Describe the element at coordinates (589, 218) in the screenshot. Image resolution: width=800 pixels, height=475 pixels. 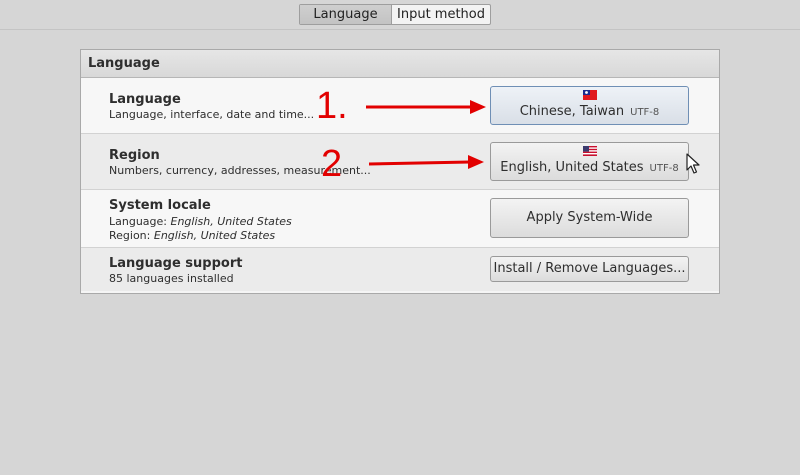
I see `apply-system-wide-button: Apply System-Wide` at that location.